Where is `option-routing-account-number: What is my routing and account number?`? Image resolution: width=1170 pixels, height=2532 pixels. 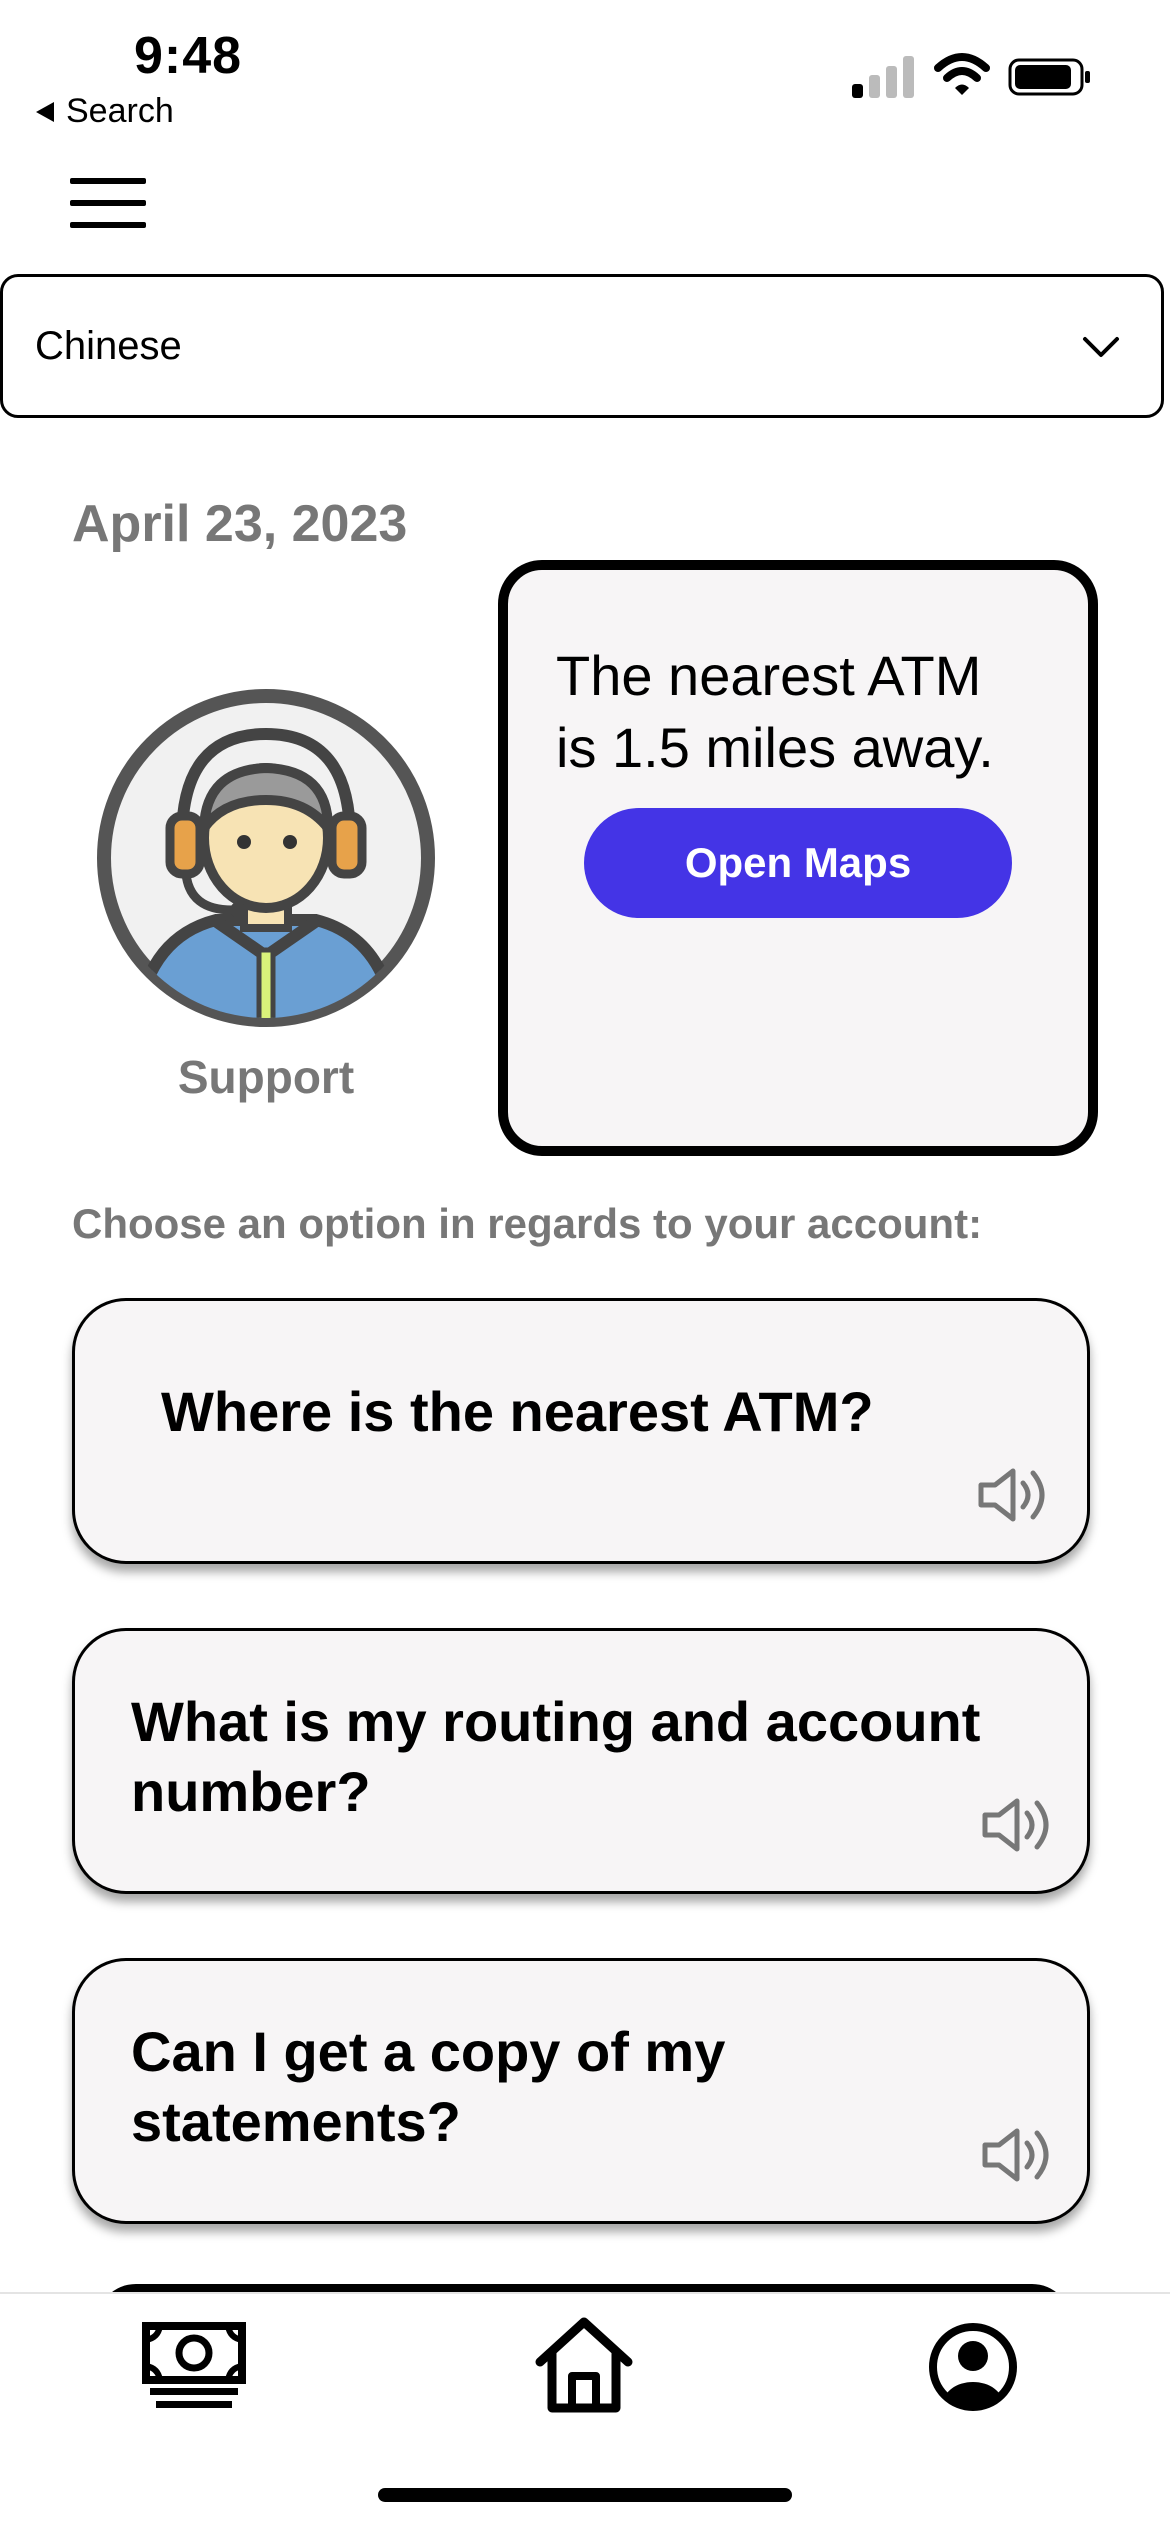
option-routing-account-number: What is my routing and account number? is located at coordinates (581, 1761).